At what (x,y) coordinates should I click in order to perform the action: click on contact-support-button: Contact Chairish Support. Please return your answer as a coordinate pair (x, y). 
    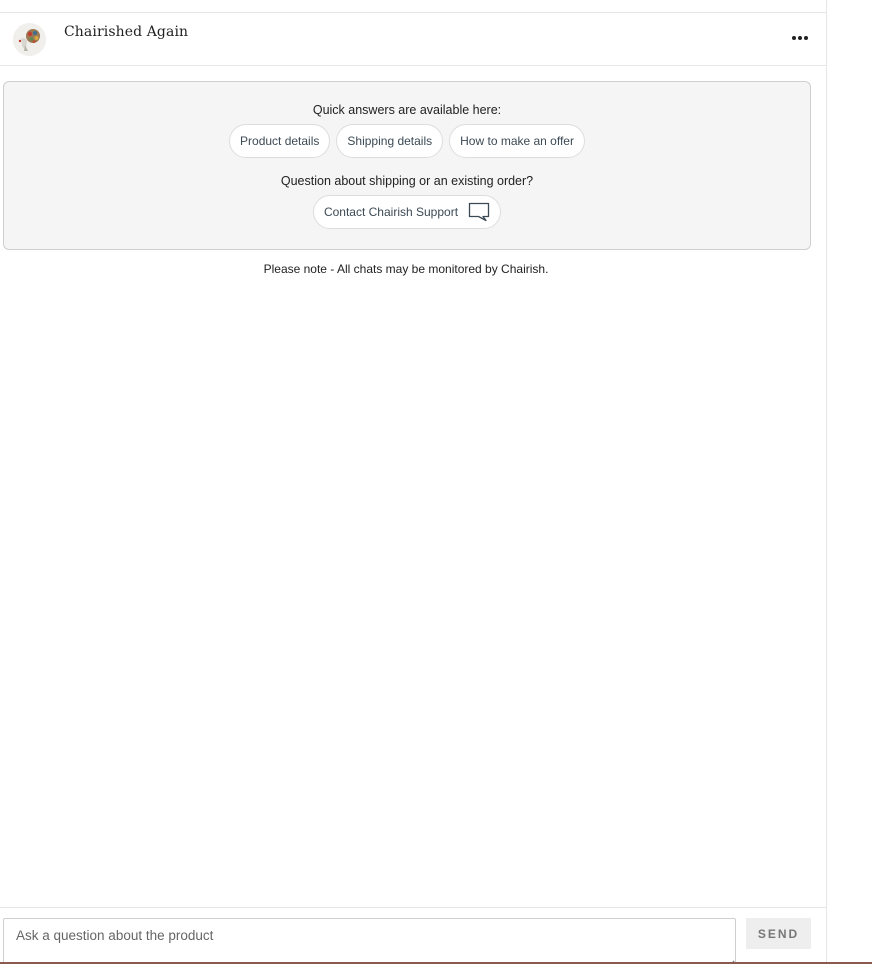
    Looking at the image, I should click on (407, 212).